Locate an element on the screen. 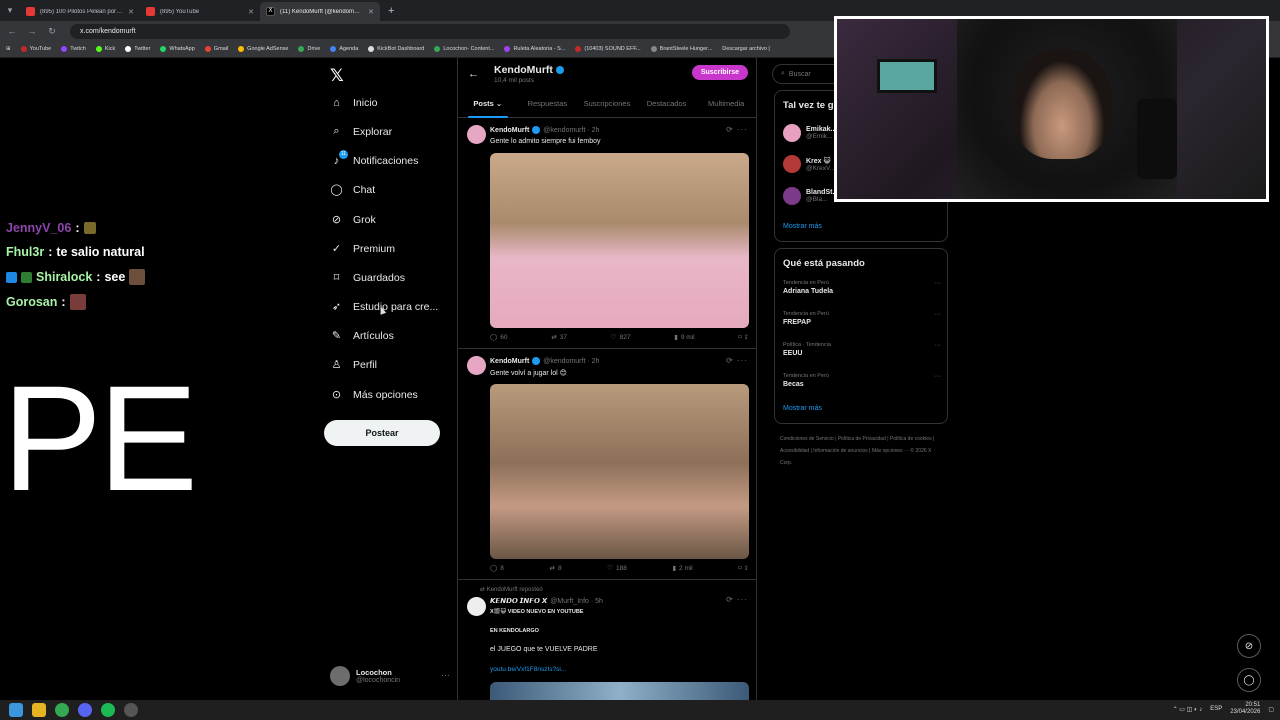 The image size is (1280, 720). url-field: x.com/kendomurft is located at coordinates (430, 31).